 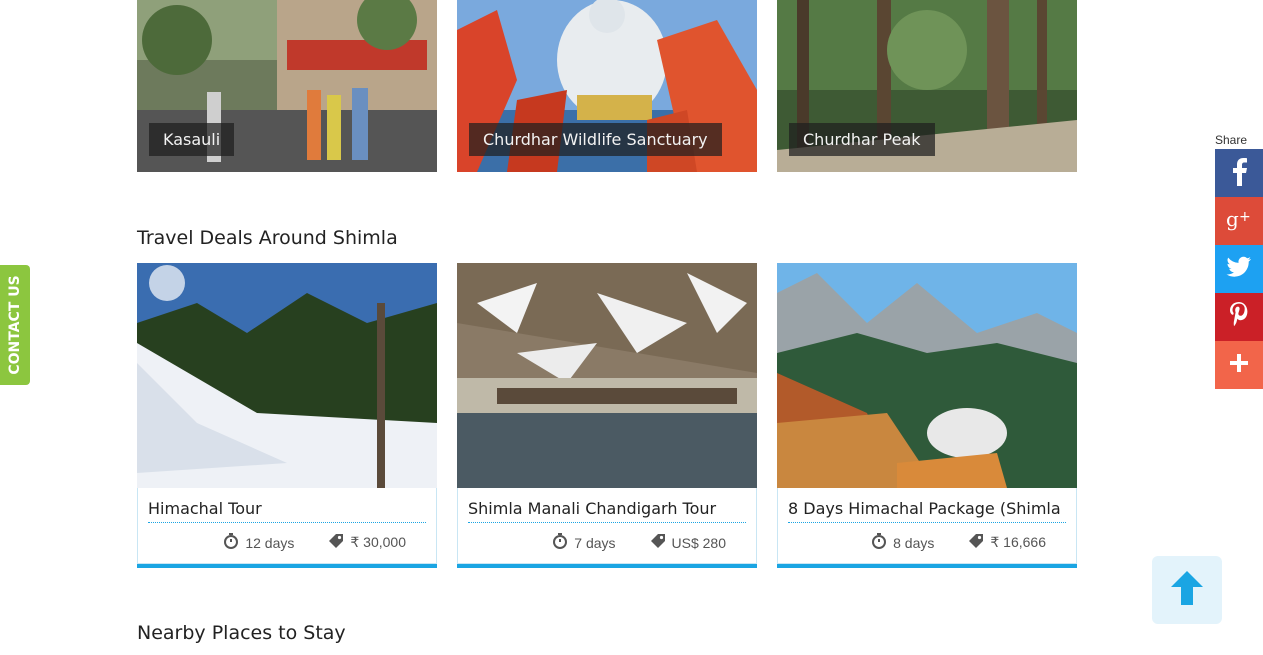 I want to click on facebook-share-button, so click(x=1239, y=173).